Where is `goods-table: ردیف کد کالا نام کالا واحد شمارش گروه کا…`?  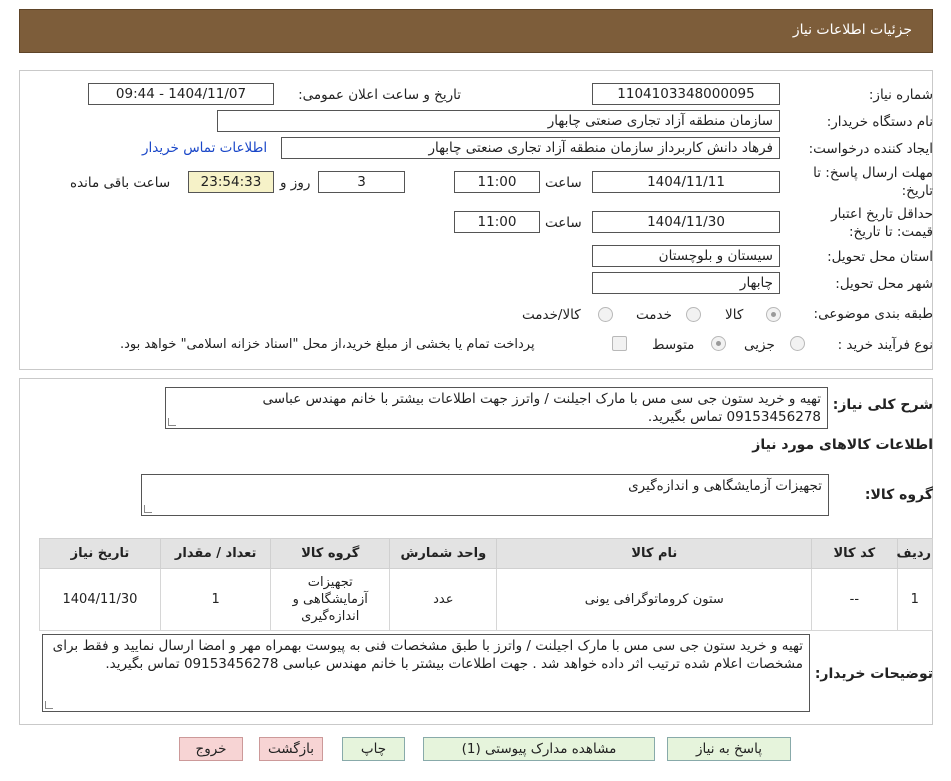
goods-table: ردیف کد کالا نام کالا واحد شمارش گروه کا… is located at coordinates (486, 584).